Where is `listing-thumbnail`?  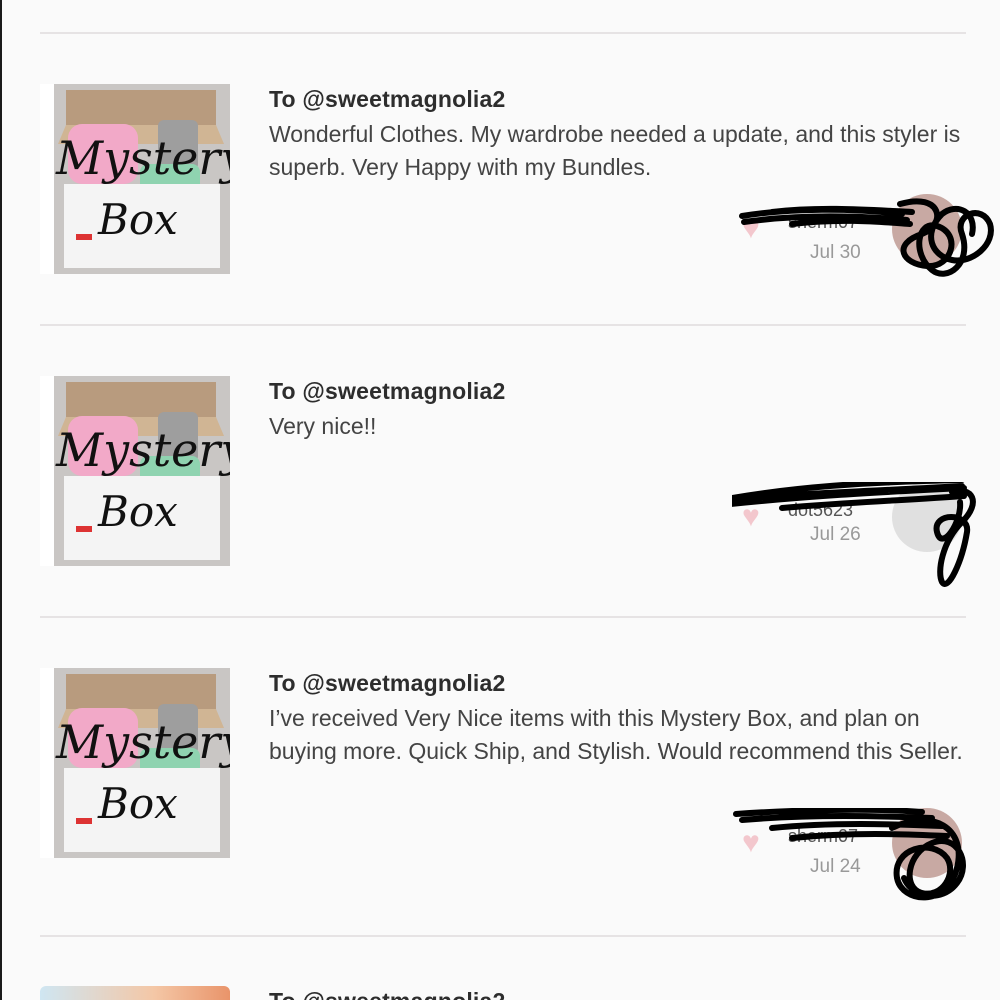
listing-thumbnail is located at coordinates (135, 993).